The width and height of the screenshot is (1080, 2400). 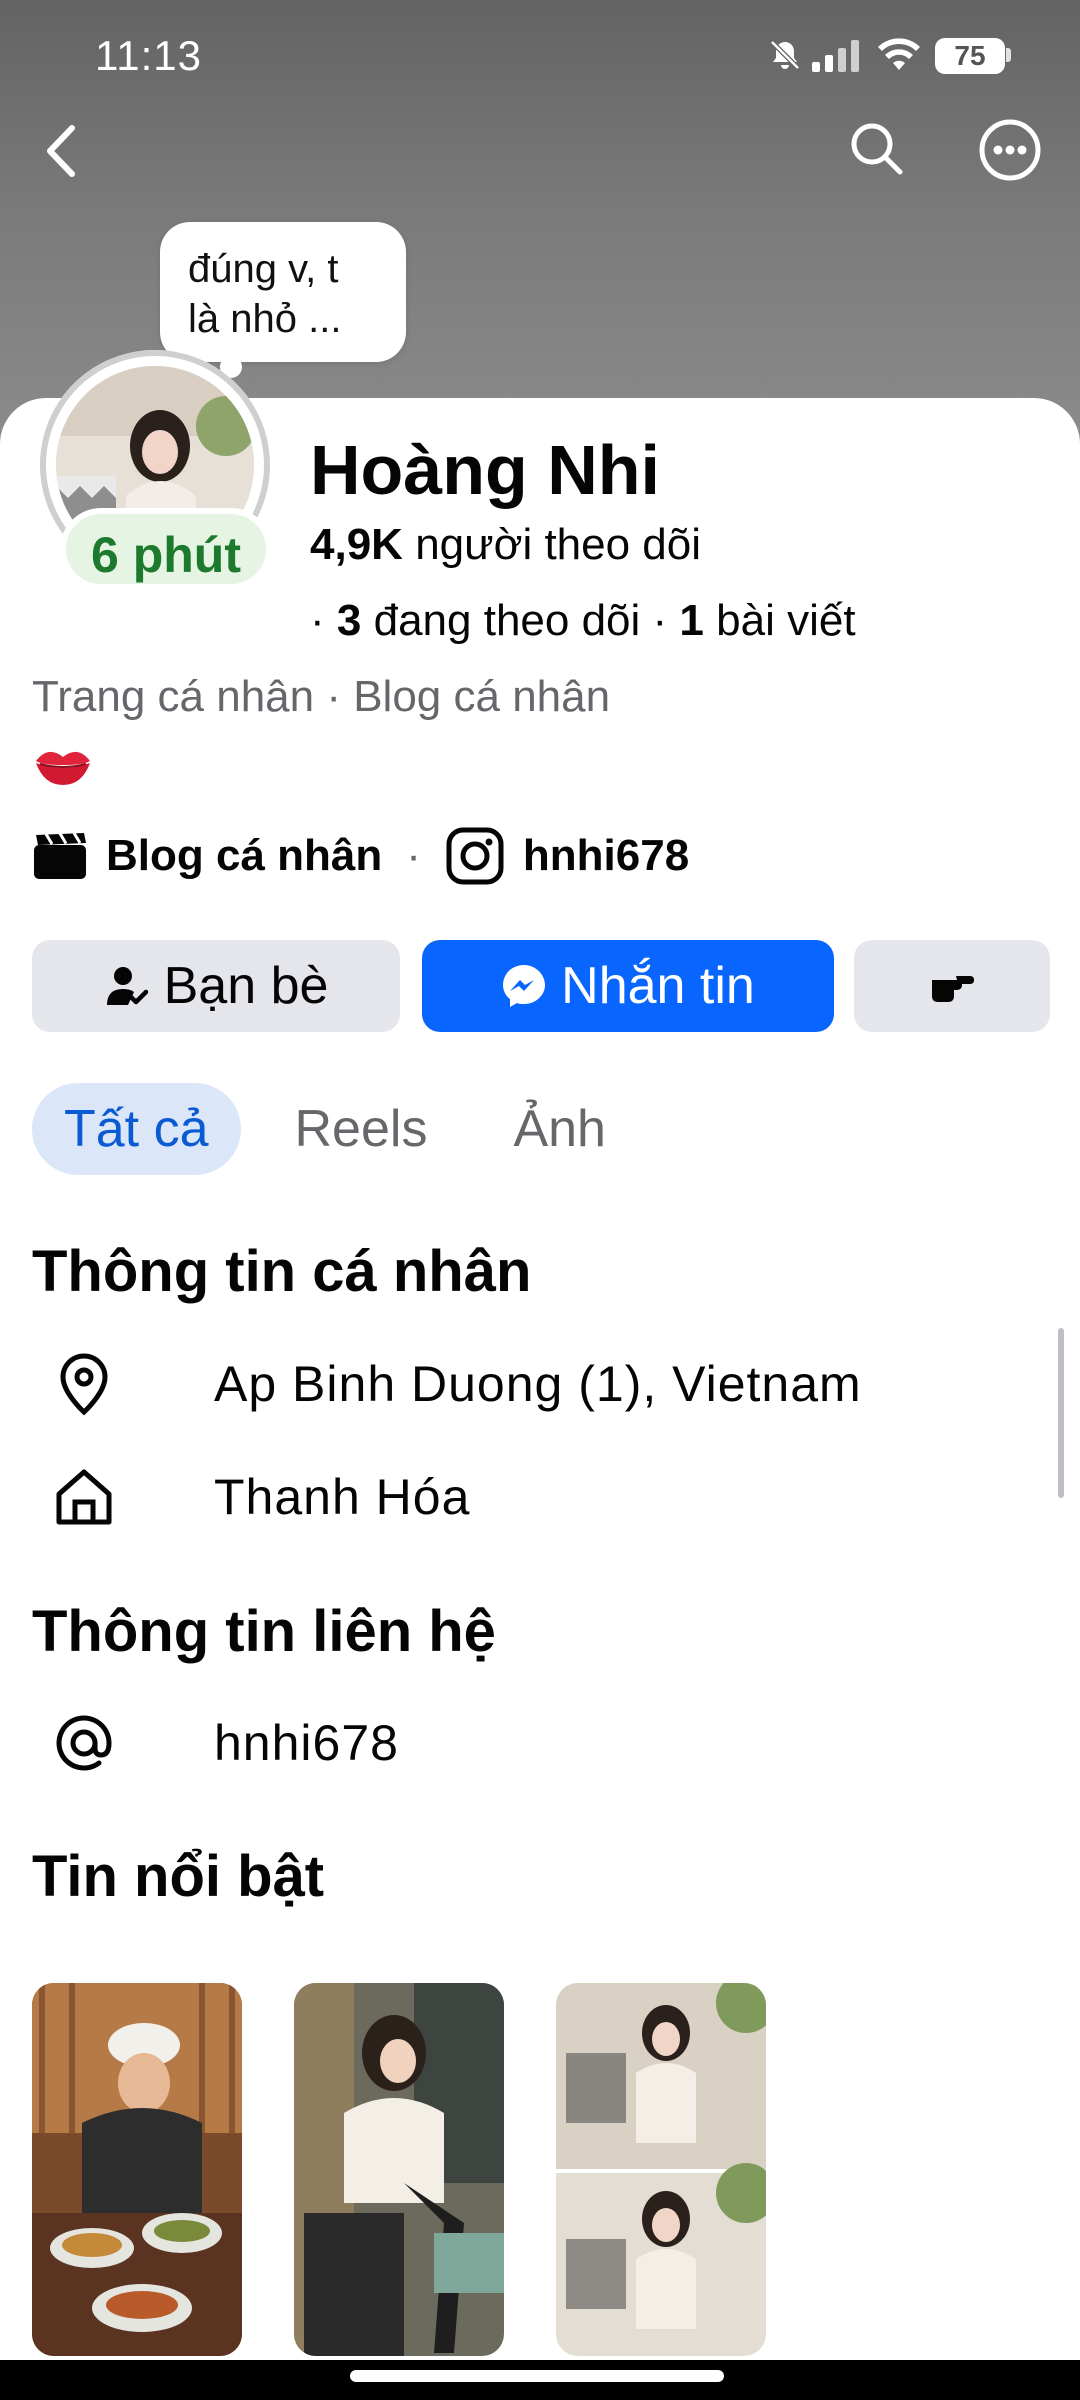 What do you see at coordinates (246, 986) in the screenshot?
I see `friends-button-label: Bạn bè` at bounding box center [246, 986].